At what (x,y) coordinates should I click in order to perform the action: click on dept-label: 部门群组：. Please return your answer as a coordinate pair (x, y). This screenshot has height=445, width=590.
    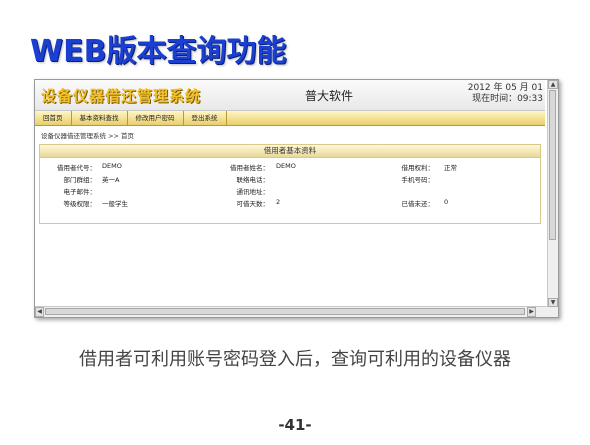
    Looking at the image, I should click on (80, 180).